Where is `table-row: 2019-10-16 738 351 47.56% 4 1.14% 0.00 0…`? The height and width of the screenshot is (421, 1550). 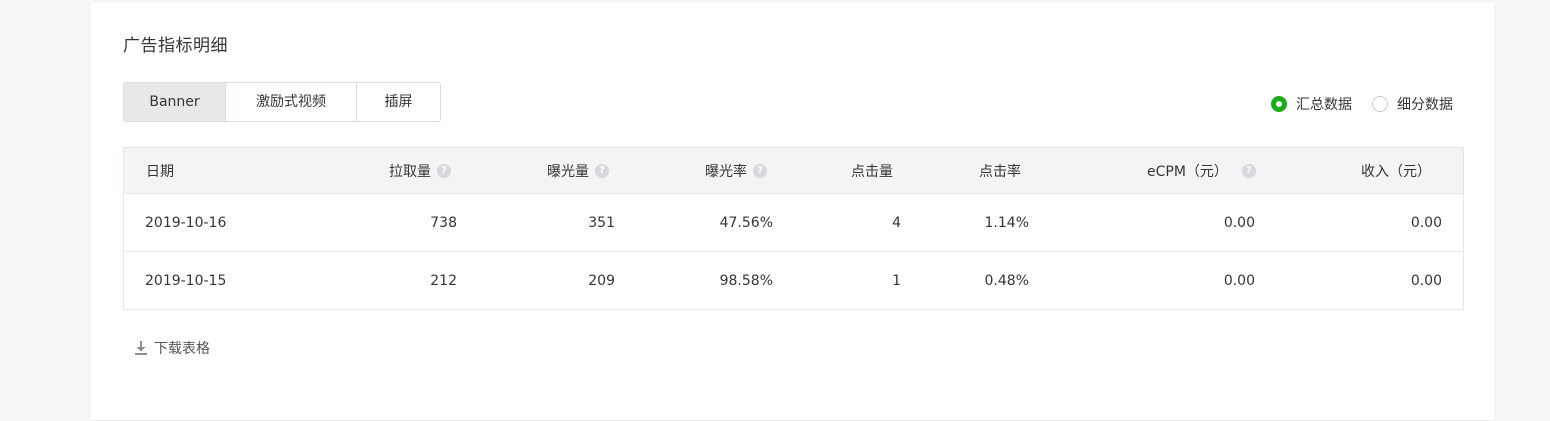 table-row: 2019-10-16 738 351 47.56% 4 1.14% 0.00 0… is located at coordinates (793, 223).